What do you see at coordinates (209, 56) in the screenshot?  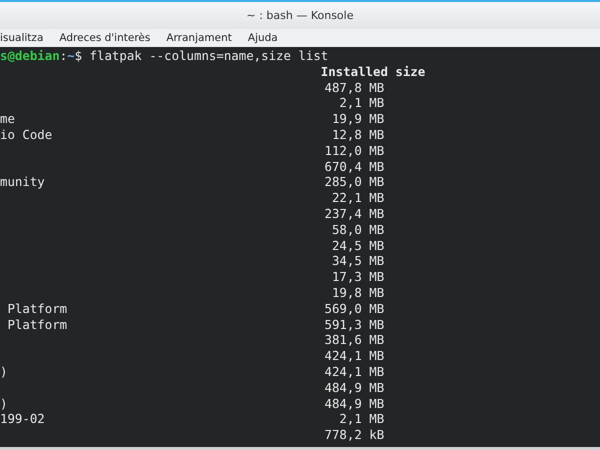 I see `command-text: flatpak --columns=name,size list` at bounding box center [209, 56].